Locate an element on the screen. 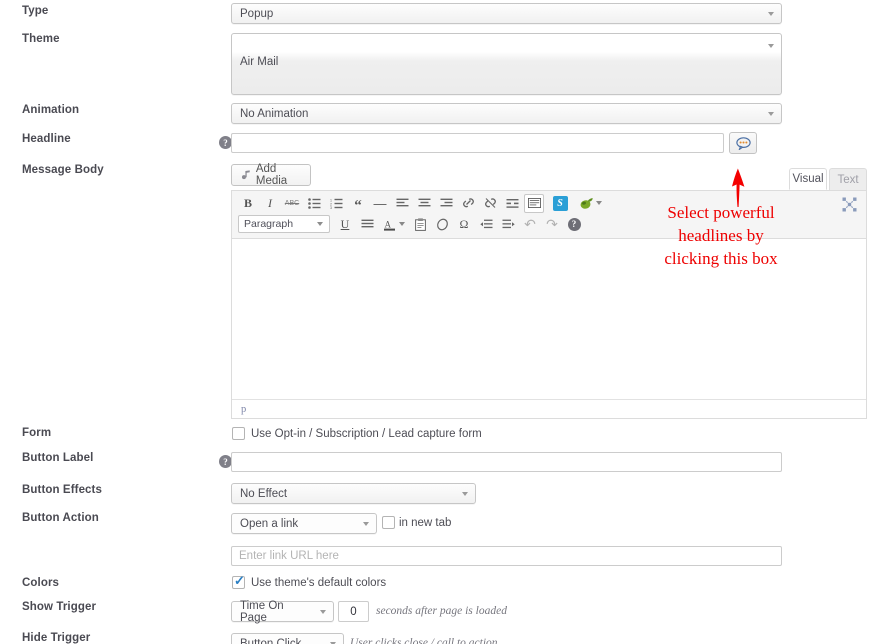 Image resolution: width=887 pixels, height=644 pixels. in-new-tab-checkbox is located at coordinates (388, 522).